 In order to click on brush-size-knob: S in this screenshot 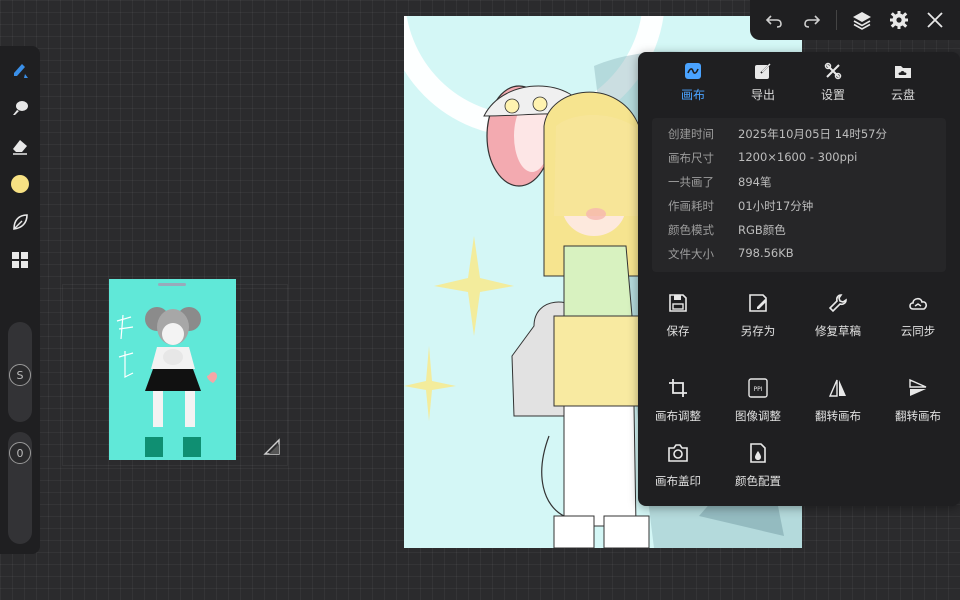, I will do `click(20, 375)`.